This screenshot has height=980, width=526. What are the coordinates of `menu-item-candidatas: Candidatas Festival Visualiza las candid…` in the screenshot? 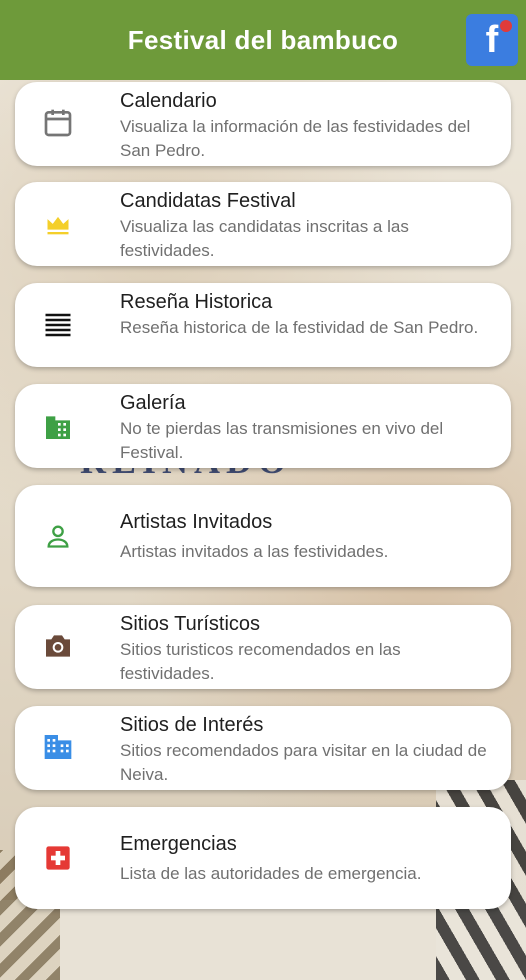 It's located at (263, 224).